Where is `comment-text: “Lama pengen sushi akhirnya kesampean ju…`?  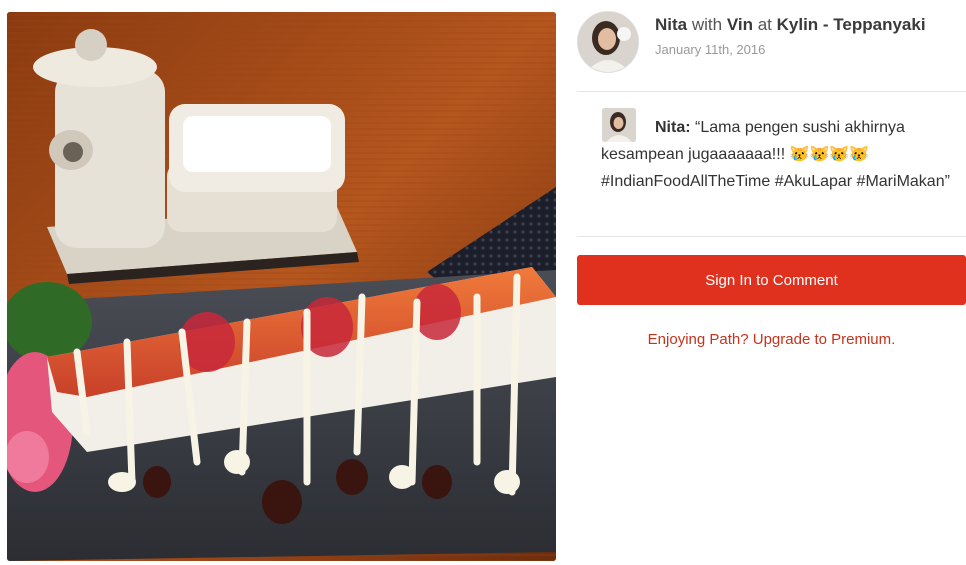 comment-text: “Lama pengen sushi akhirnya kesampean ju… is located at coordinates (775, 154).